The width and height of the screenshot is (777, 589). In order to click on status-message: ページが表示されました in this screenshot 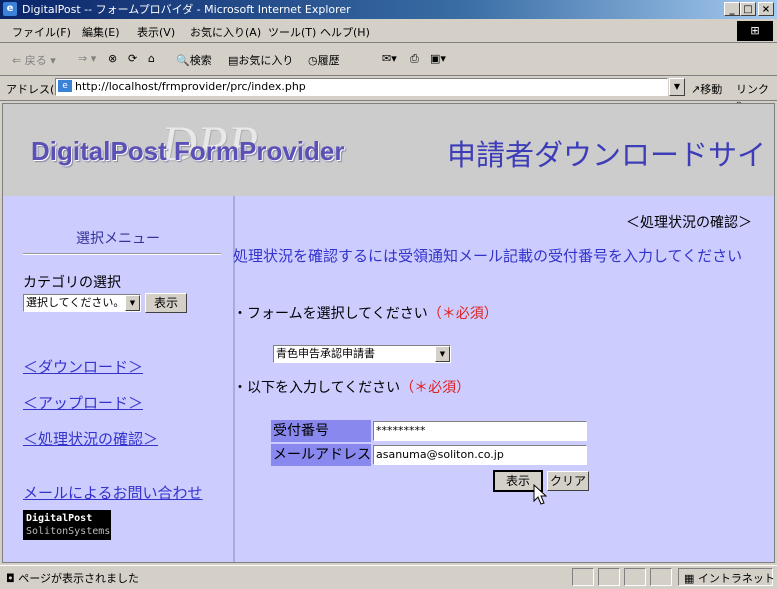, I will do `click(78, 578)`.